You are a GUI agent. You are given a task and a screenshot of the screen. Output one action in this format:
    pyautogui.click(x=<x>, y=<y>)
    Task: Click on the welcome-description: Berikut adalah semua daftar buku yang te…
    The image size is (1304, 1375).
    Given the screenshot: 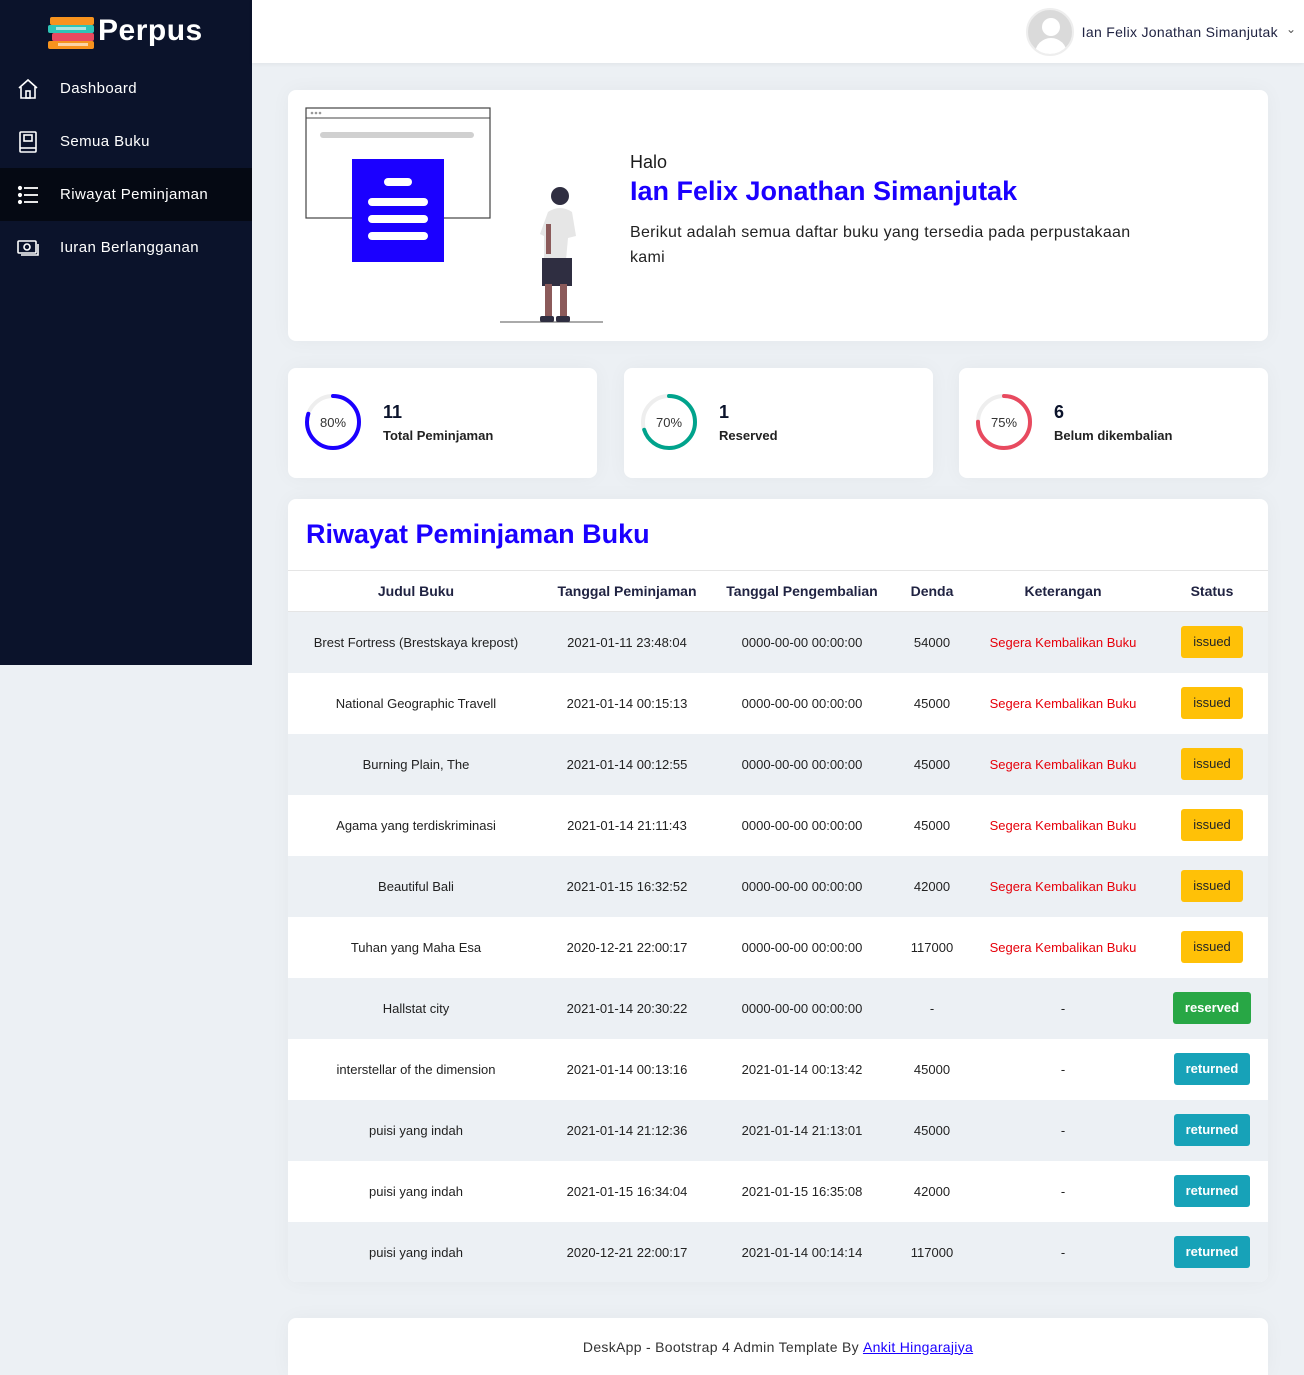 What is the action you would take?
    pyautogui.click(x=880, y=245)
    